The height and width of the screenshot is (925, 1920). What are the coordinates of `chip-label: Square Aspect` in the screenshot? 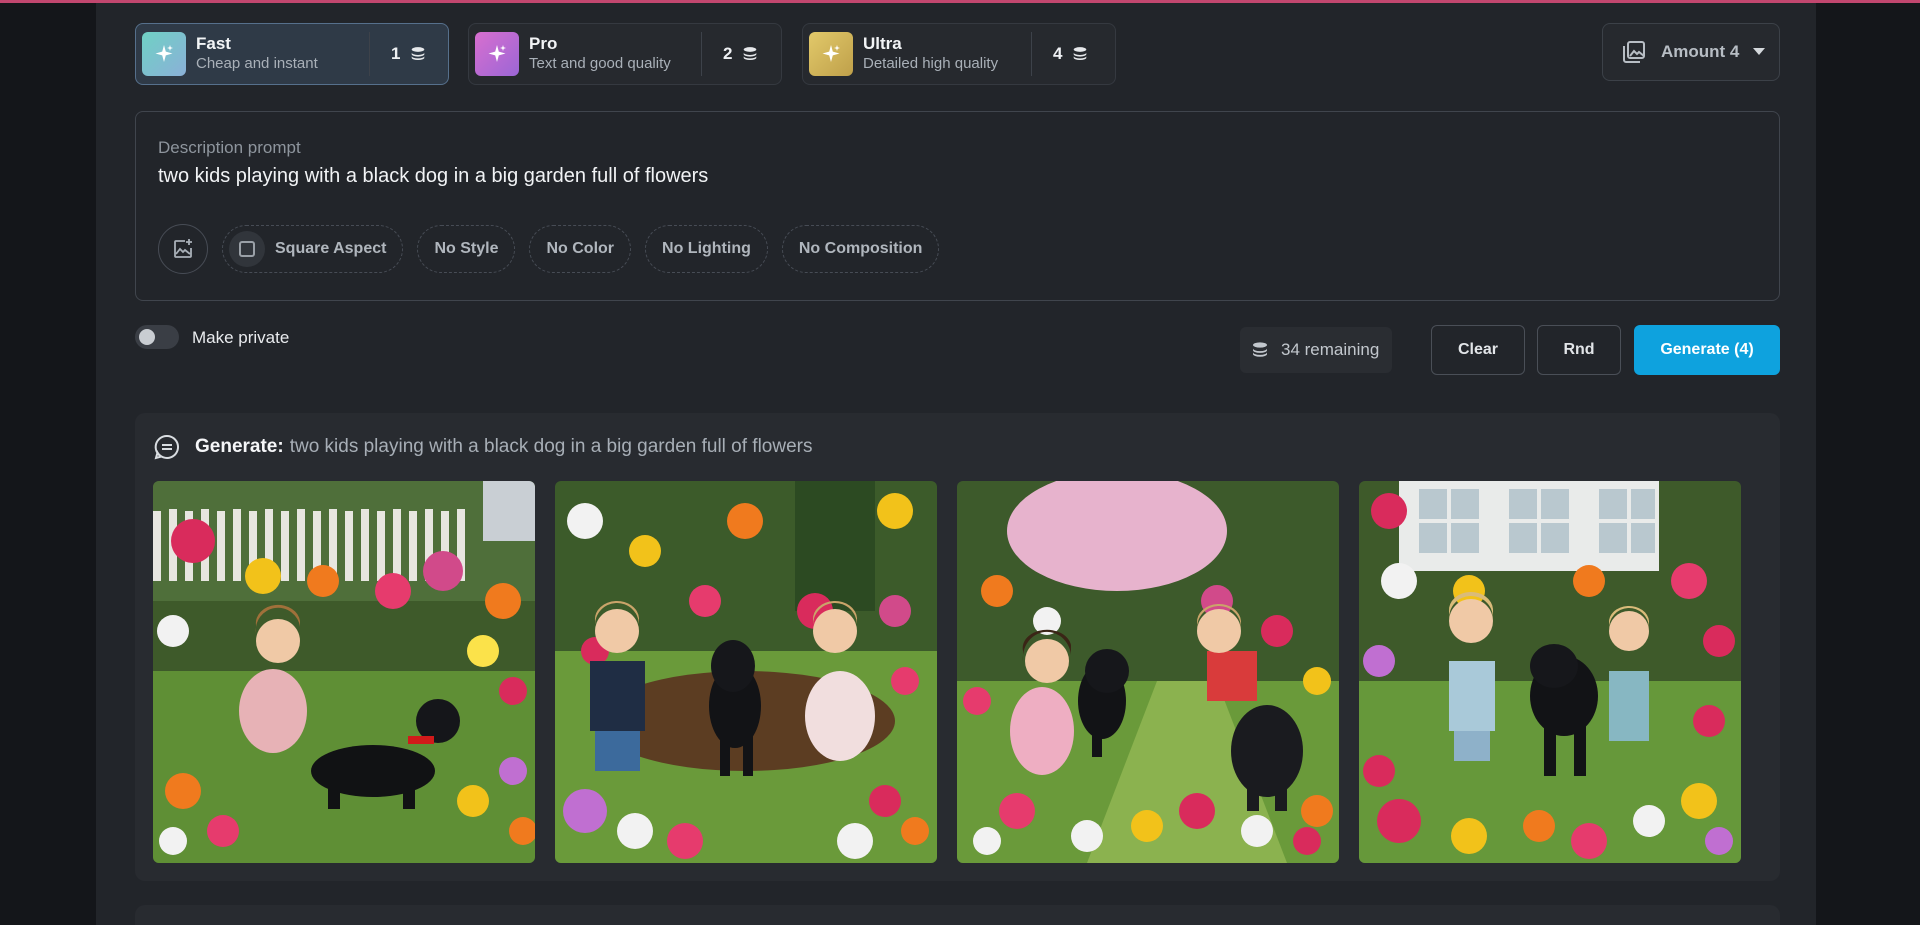 It's located at (331, 248).